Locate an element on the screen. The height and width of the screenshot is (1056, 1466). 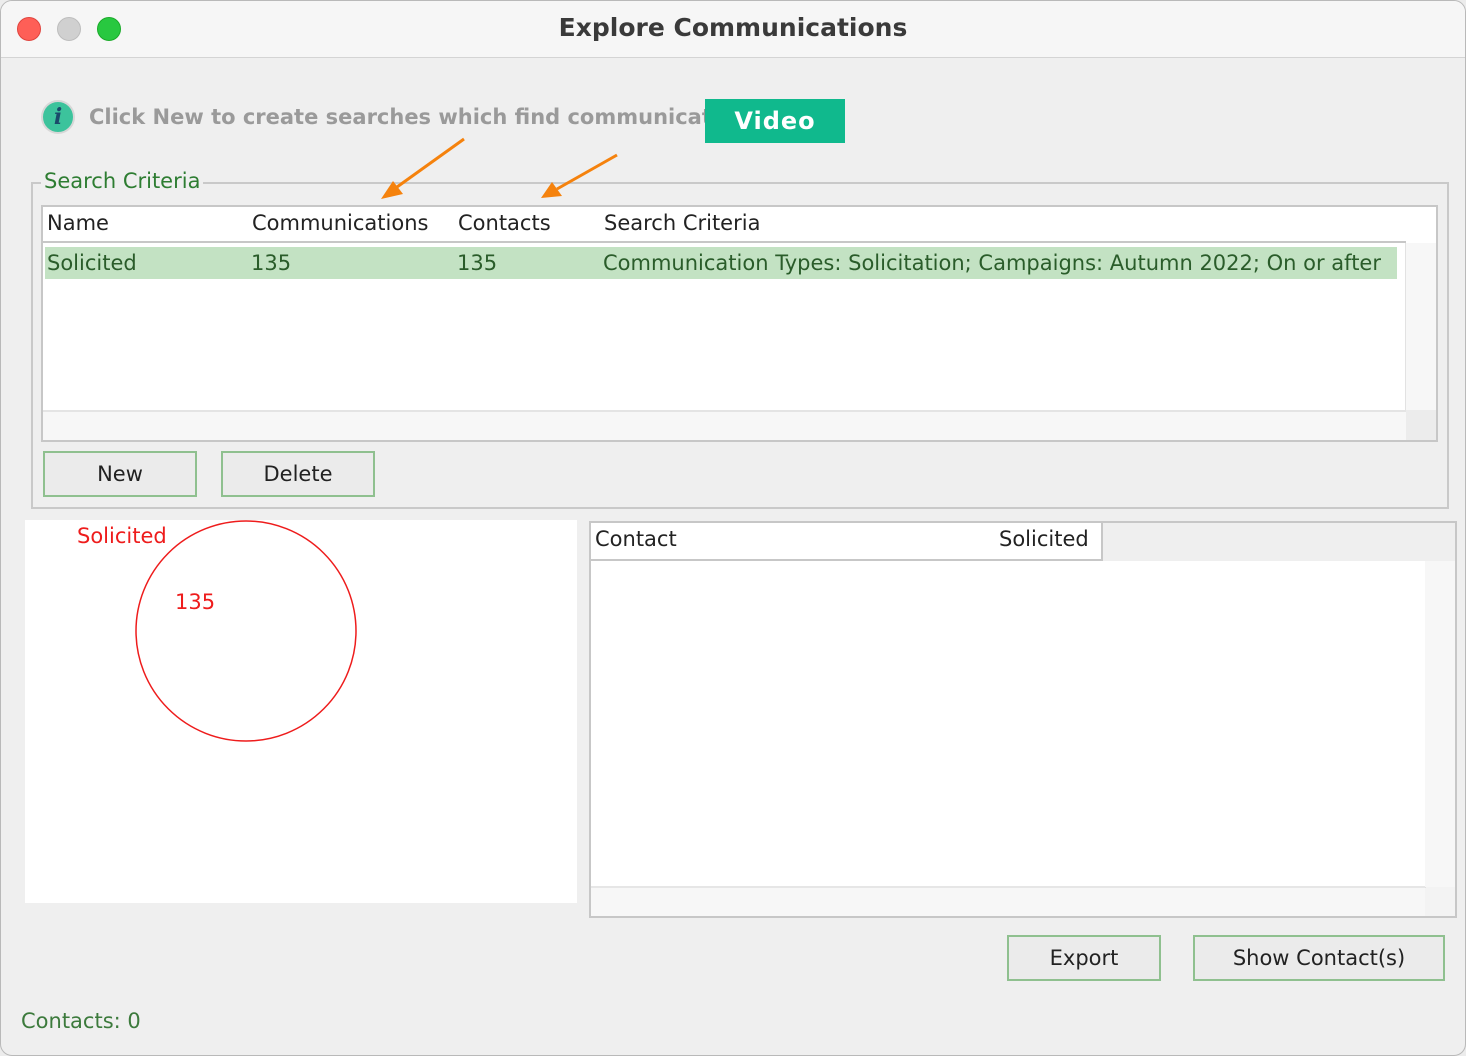
show-contacts-button: Show Contact(s) is located at coordinates (1319, 958).